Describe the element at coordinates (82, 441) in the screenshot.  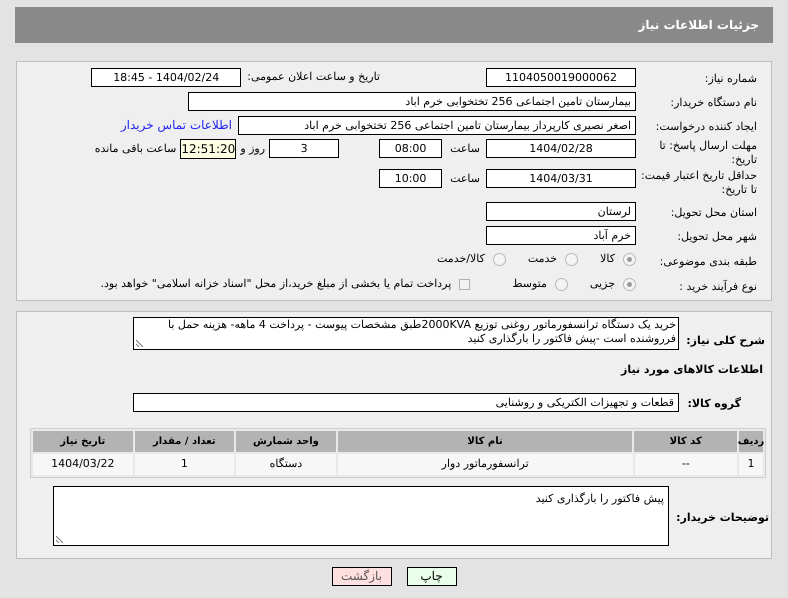
I see `column-header: تاریخ نیاز` at that location.